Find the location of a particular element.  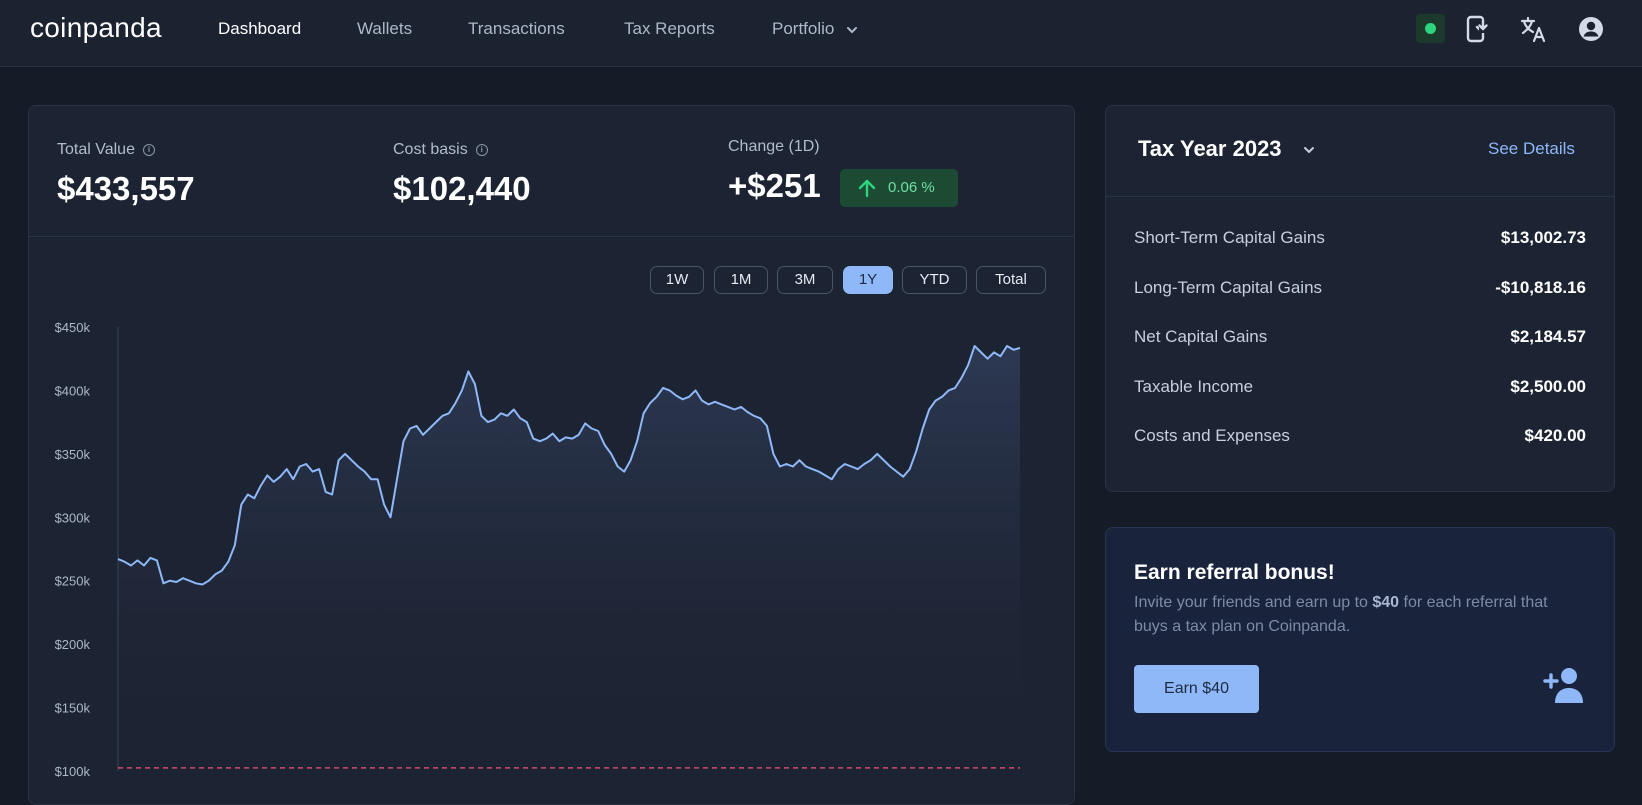

status-dot is located at coordinates (1430, 28).